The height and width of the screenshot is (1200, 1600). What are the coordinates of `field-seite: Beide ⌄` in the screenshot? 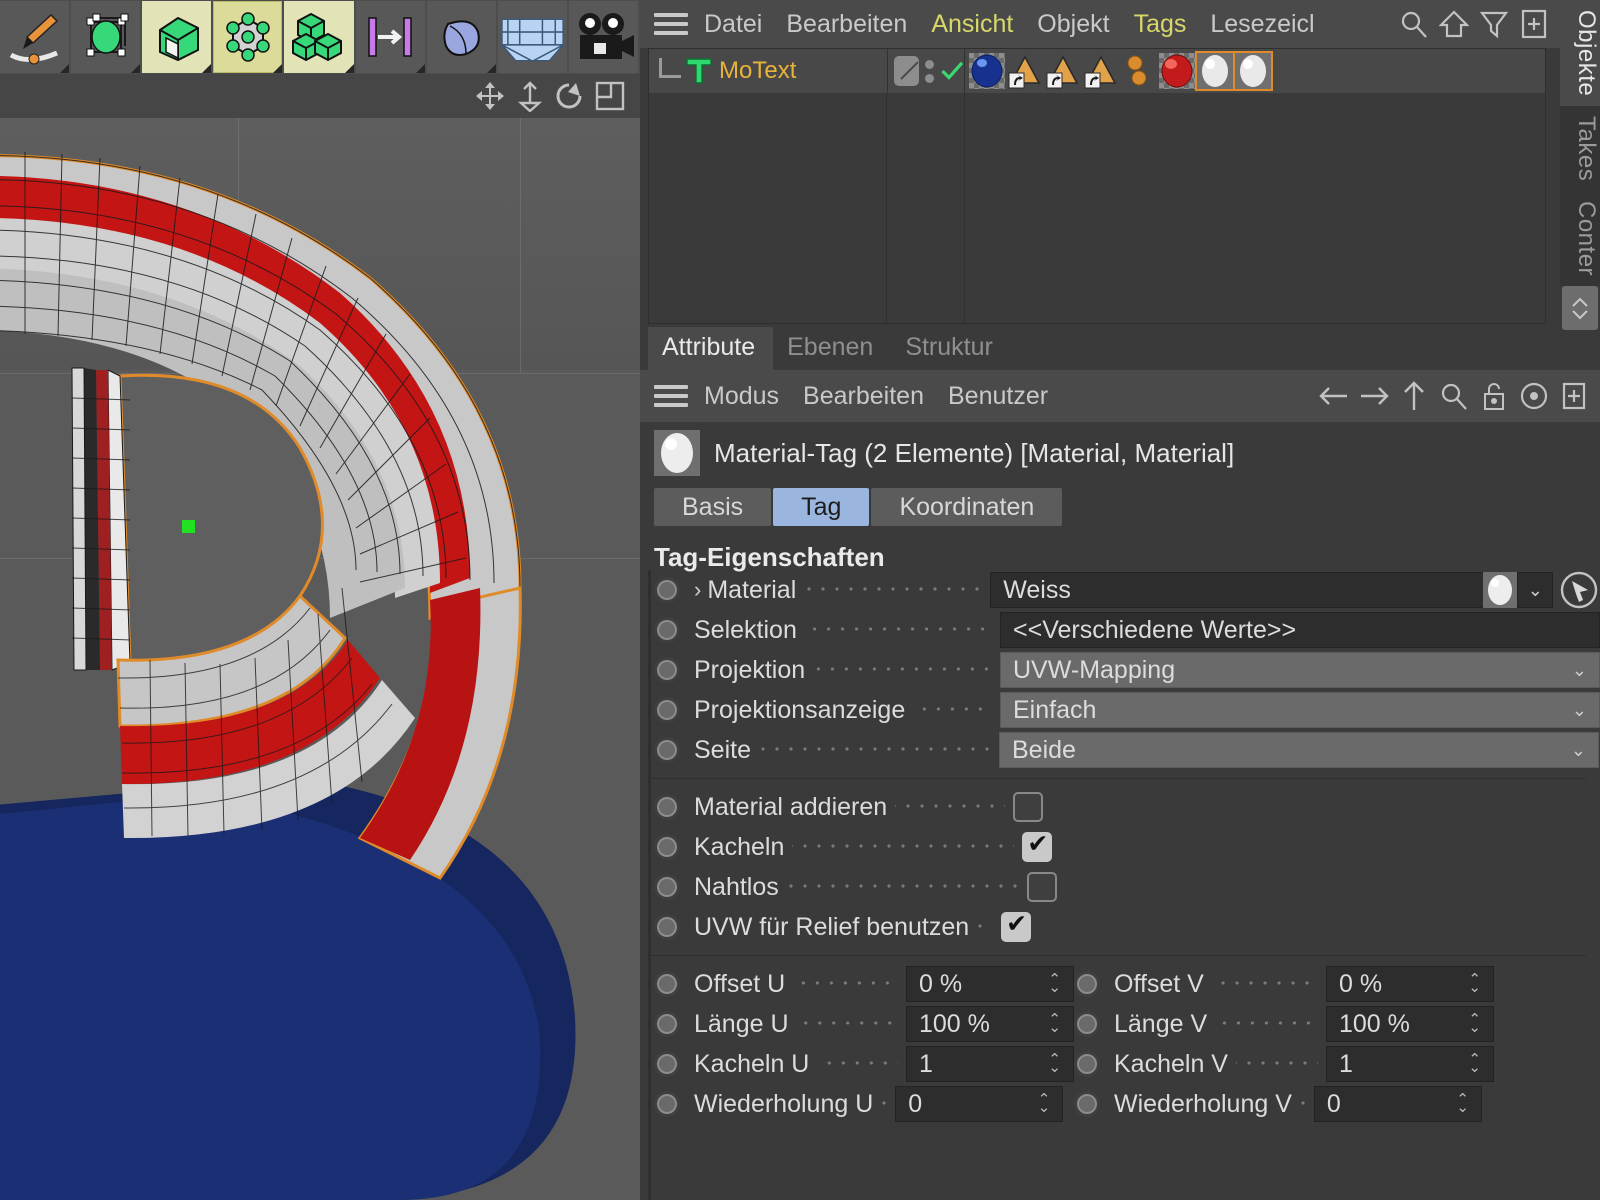 It's located at (1298, 750).